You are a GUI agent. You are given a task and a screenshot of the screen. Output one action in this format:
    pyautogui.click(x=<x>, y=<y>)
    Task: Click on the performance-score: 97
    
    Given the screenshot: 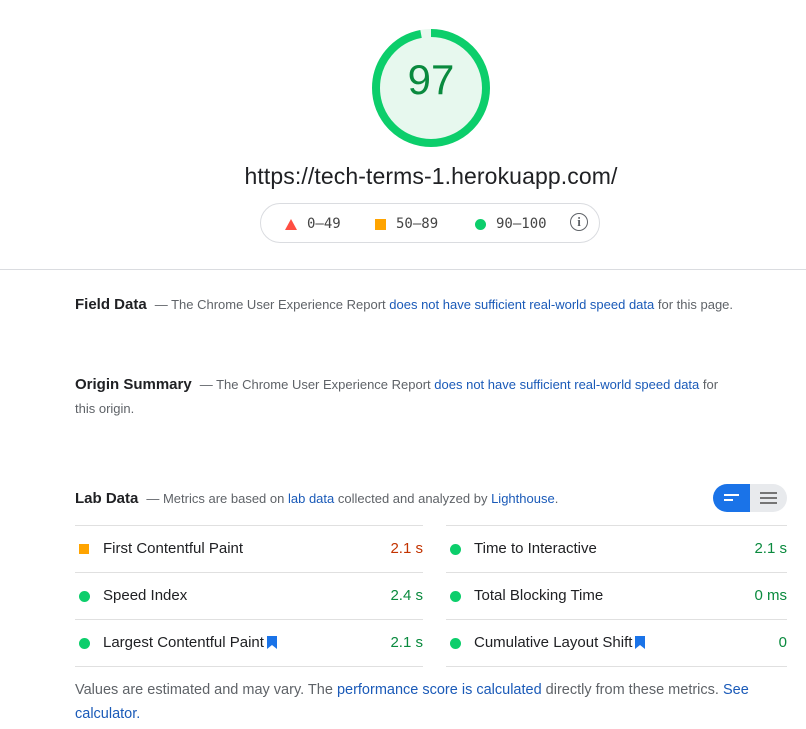 What is the action you would take?
    pyautogui.click(x=431, y=79)
    